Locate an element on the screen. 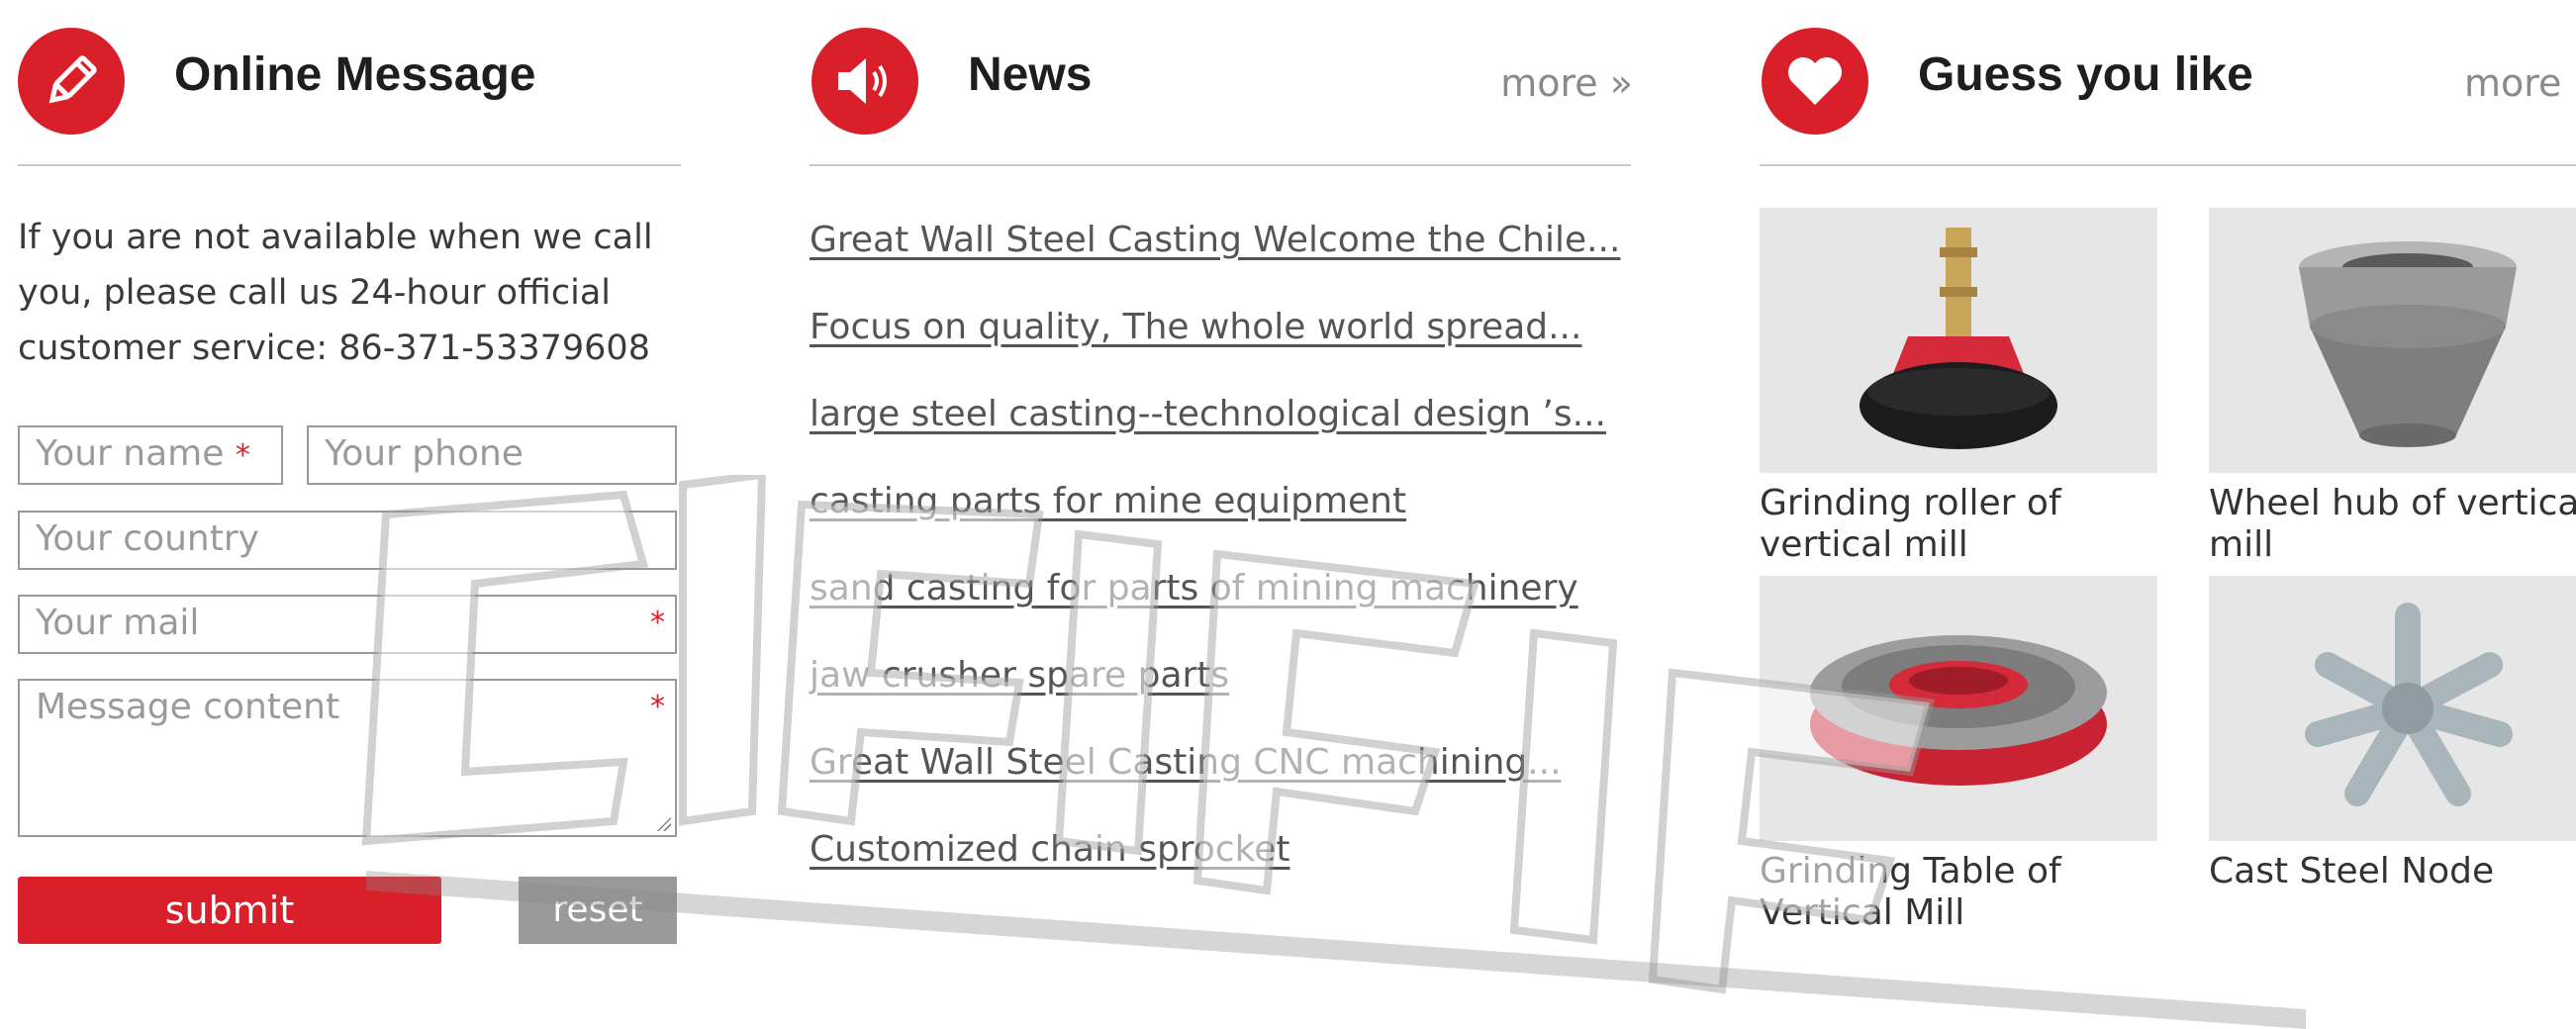 The image size is (2576, 1029). wheel-hub-image is located at coordinates (2392, 340).